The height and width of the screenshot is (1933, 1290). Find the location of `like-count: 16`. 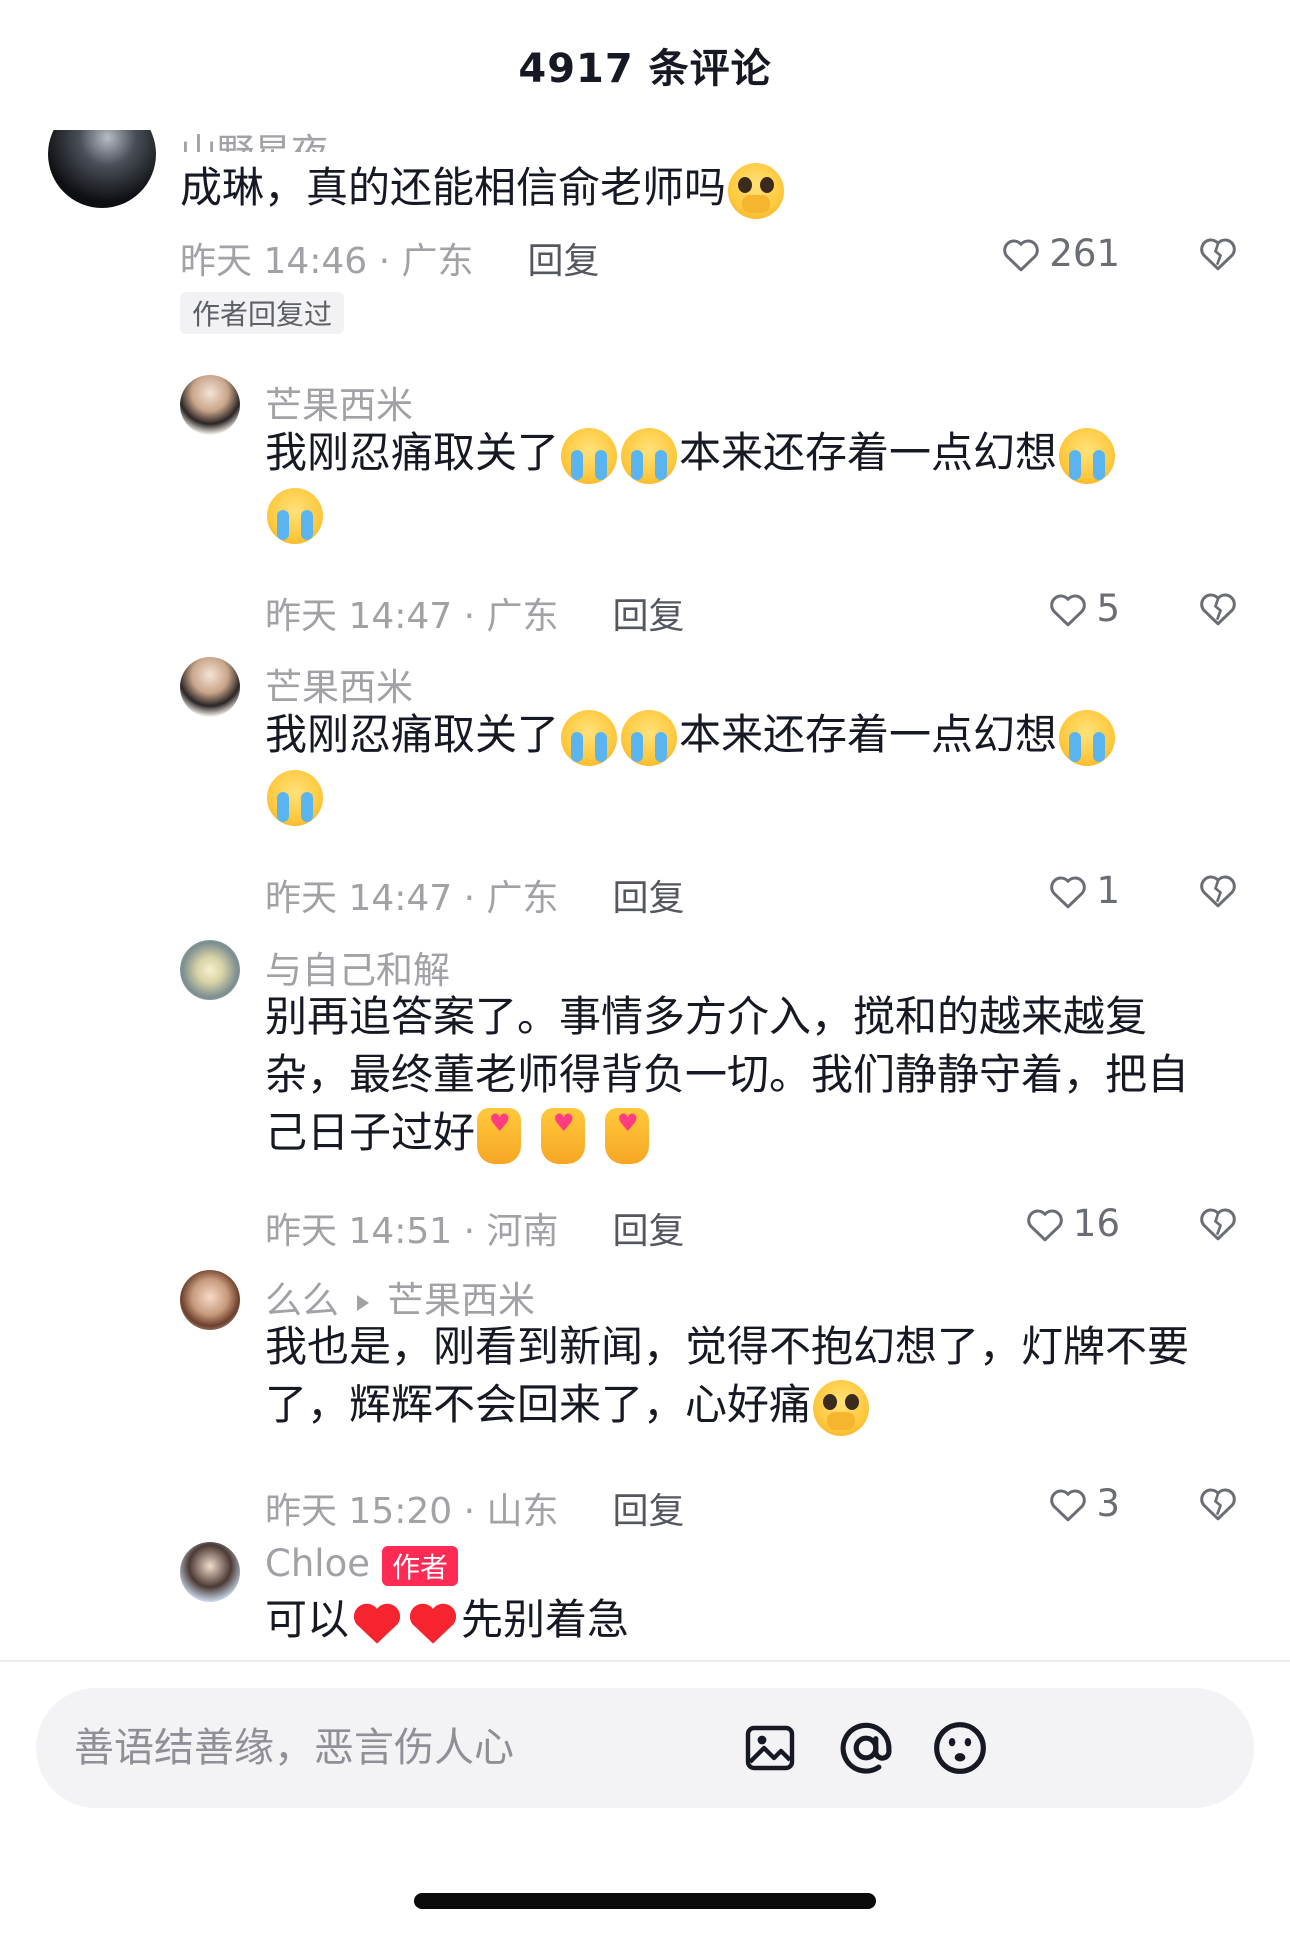

like-count: 16 is located at coordinates (1096, 1223).